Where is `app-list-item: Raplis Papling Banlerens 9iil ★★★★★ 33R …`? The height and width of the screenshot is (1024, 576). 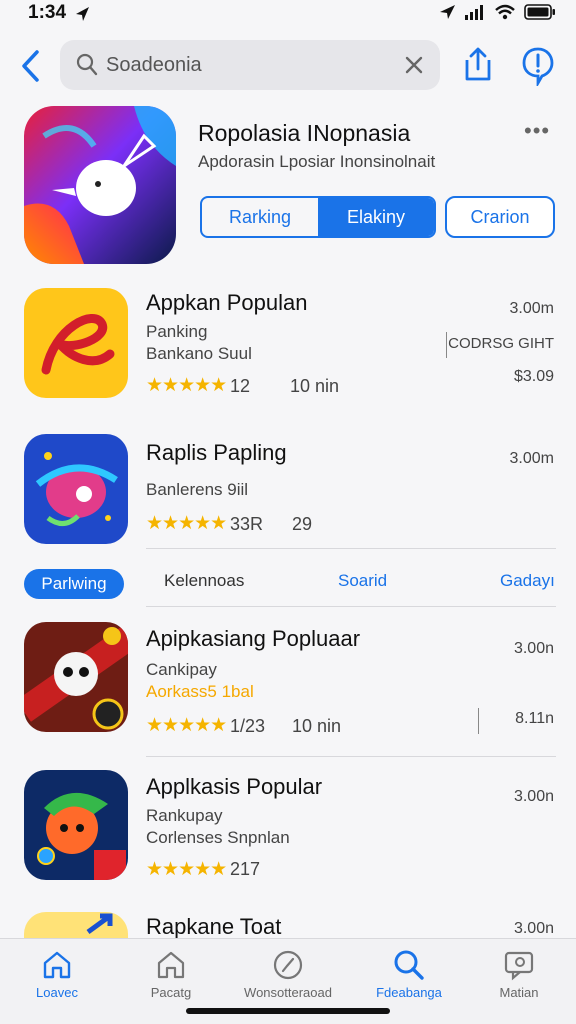 app-list-item: Raplis Papling Banlerens 9iil ★★★★★ 33R … is located at coordinates (288, 492).